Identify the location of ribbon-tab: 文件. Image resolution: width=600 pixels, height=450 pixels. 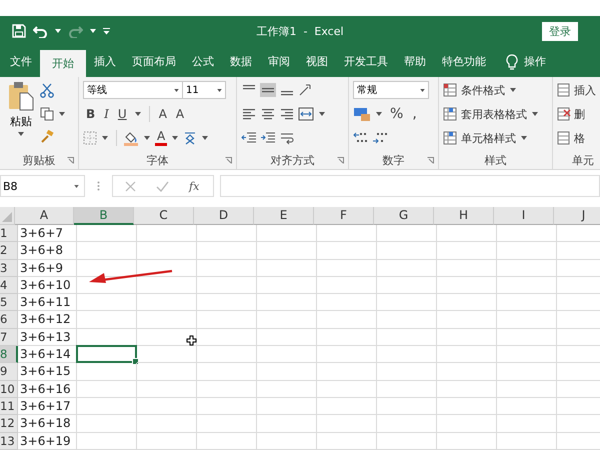
(21, 61).